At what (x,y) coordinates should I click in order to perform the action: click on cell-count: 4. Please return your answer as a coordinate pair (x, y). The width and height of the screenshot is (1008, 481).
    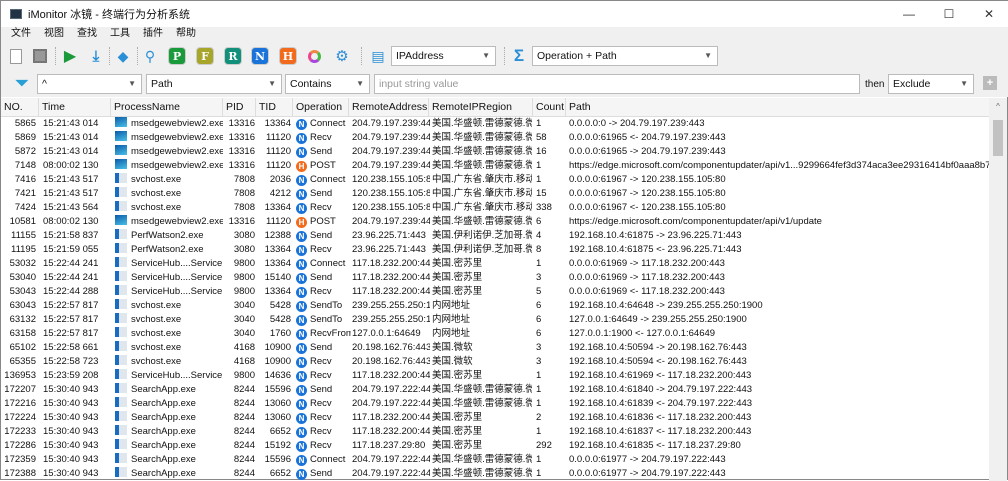
    Looking at the image, I should click on (539, 235).